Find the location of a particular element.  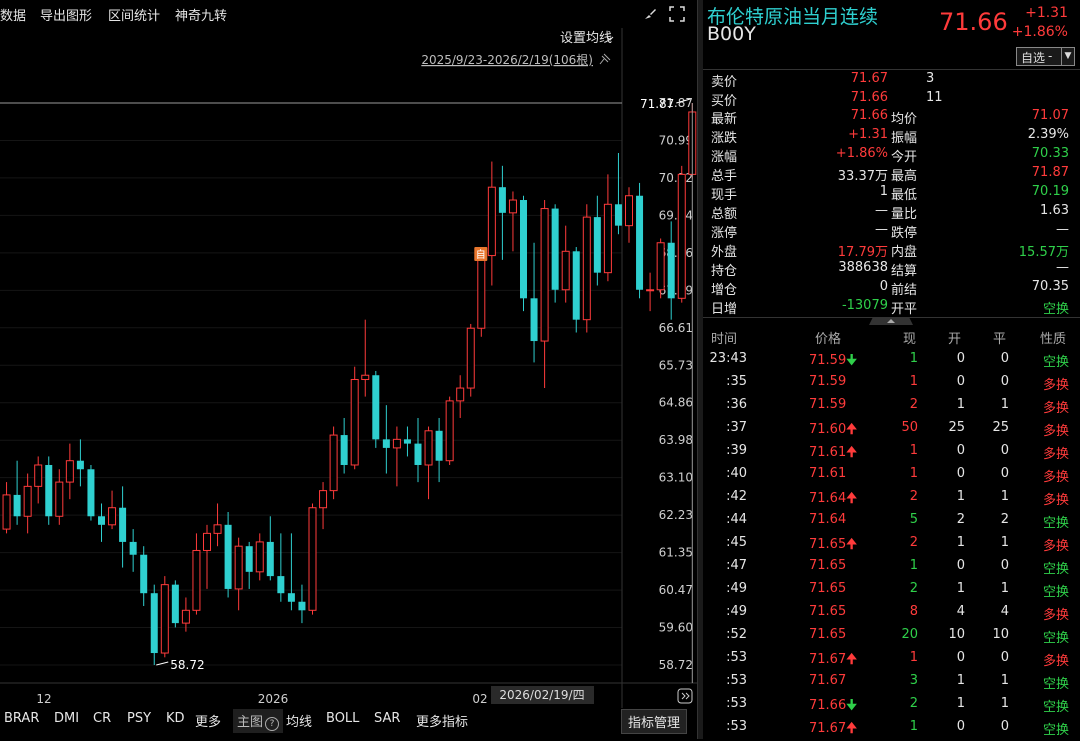

indicator-sar: SAR is located at coordinates (387, 718).